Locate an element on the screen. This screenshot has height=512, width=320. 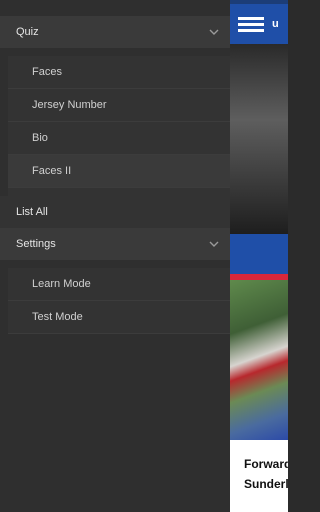
drawer-item-label: Bio is located at coordinates (40, 138).